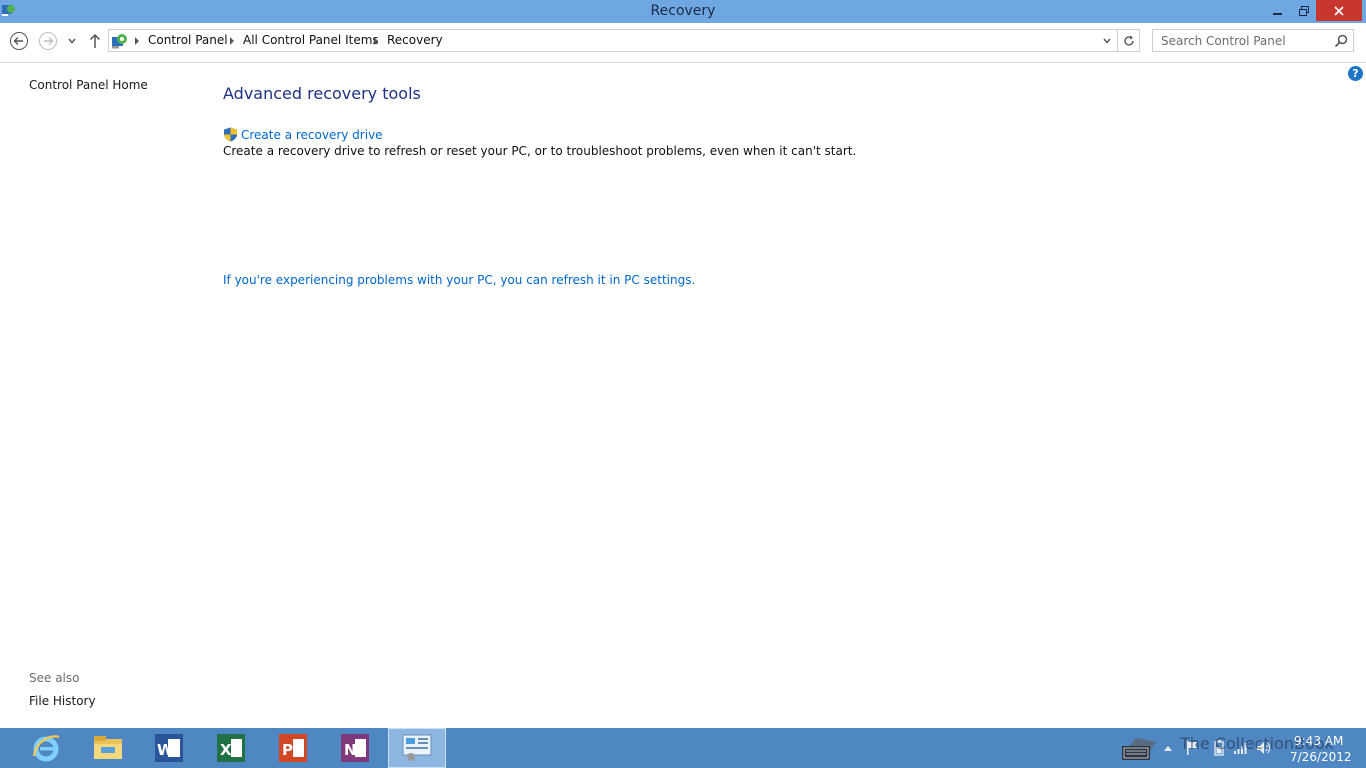 This screenshot has width=1366, height=768. Describe the element at coordinates (287, 750) in the screenshot. I see `svg-text: P` at that location.